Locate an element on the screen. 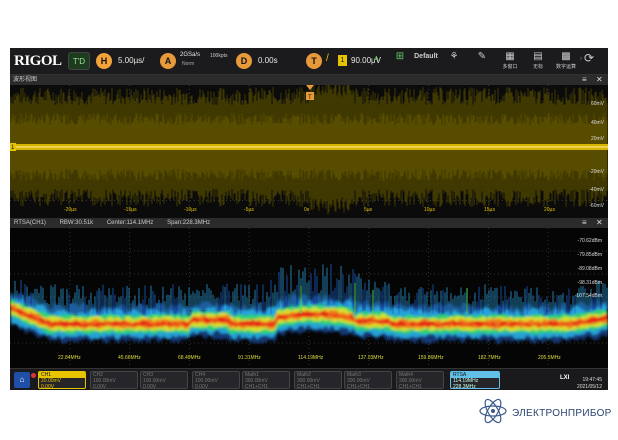  rtsa-title: RTSA(CH1) is located at coordinates (30, 223).